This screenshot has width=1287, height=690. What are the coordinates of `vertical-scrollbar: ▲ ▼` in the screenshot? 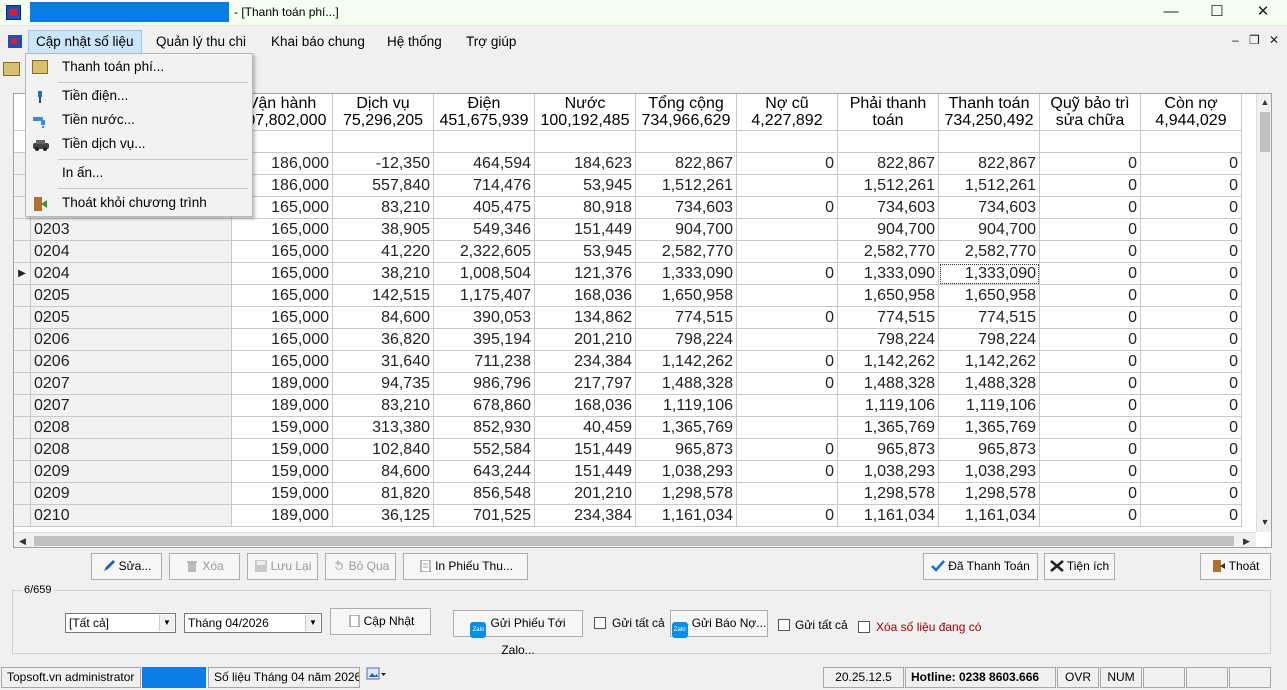 It's located at (1263, 313).